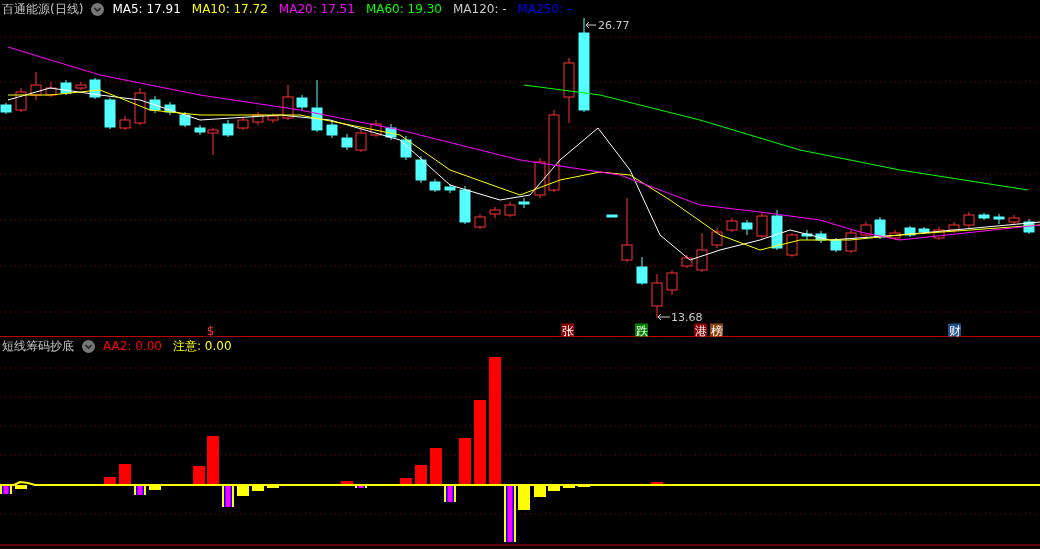 This screenshot has width=1040, height=549. Describe the element at coordinates (132, 346) in the screenshot. I see `indicator-value: AA2: 0.00` at that location.